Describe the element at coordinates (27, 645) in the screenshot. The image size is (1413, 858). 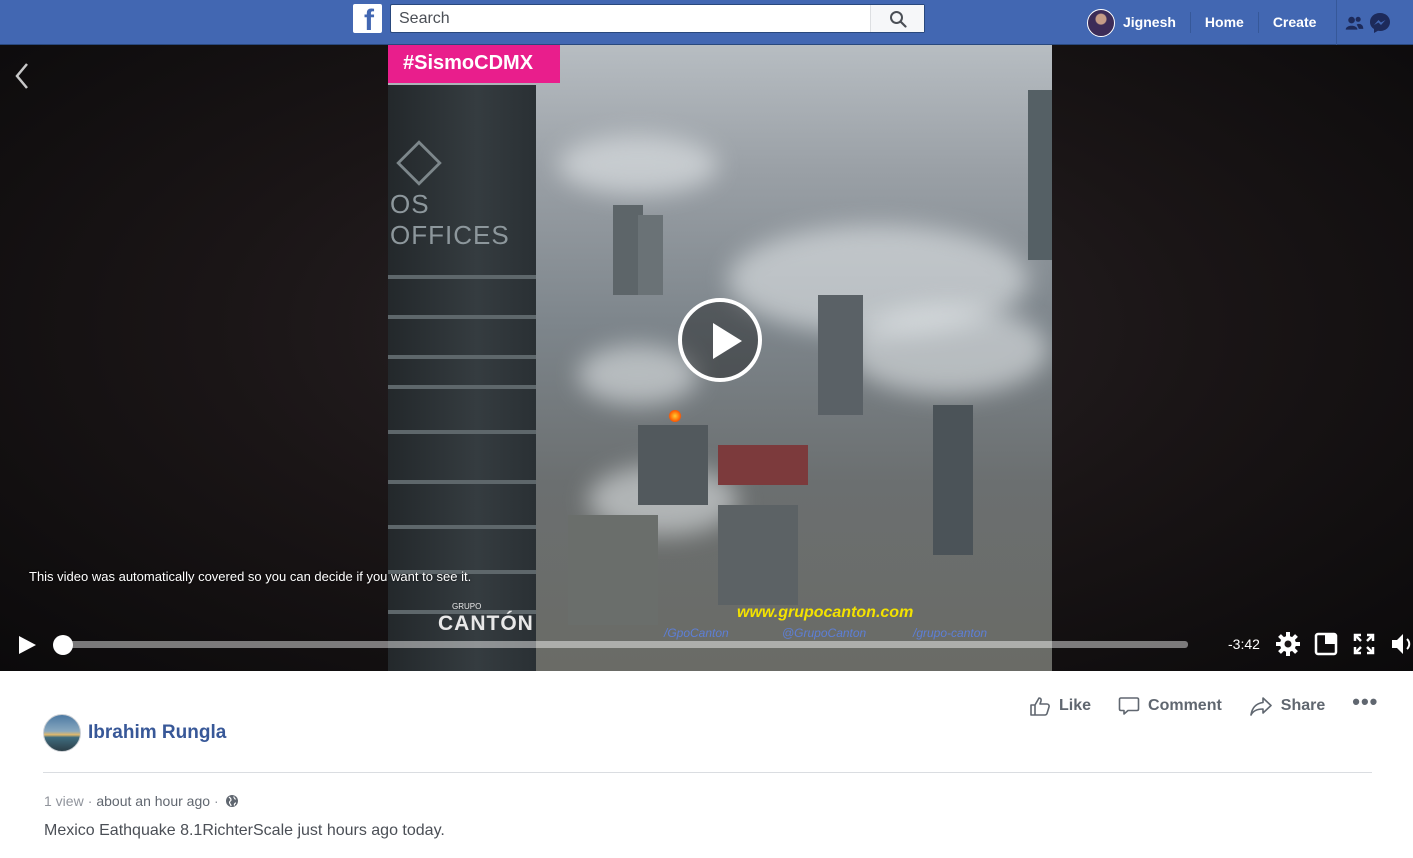
I see `play-icon` at that location.